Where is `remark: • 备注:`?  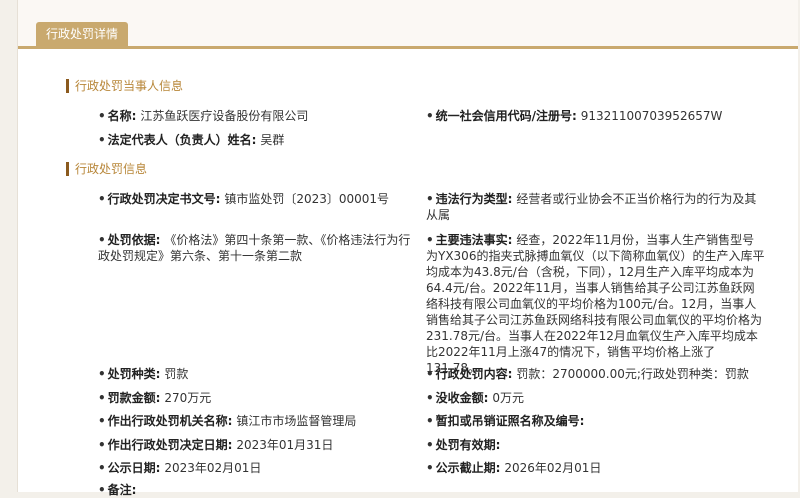
remark: • 备注: is located at coordinates (117, 490).